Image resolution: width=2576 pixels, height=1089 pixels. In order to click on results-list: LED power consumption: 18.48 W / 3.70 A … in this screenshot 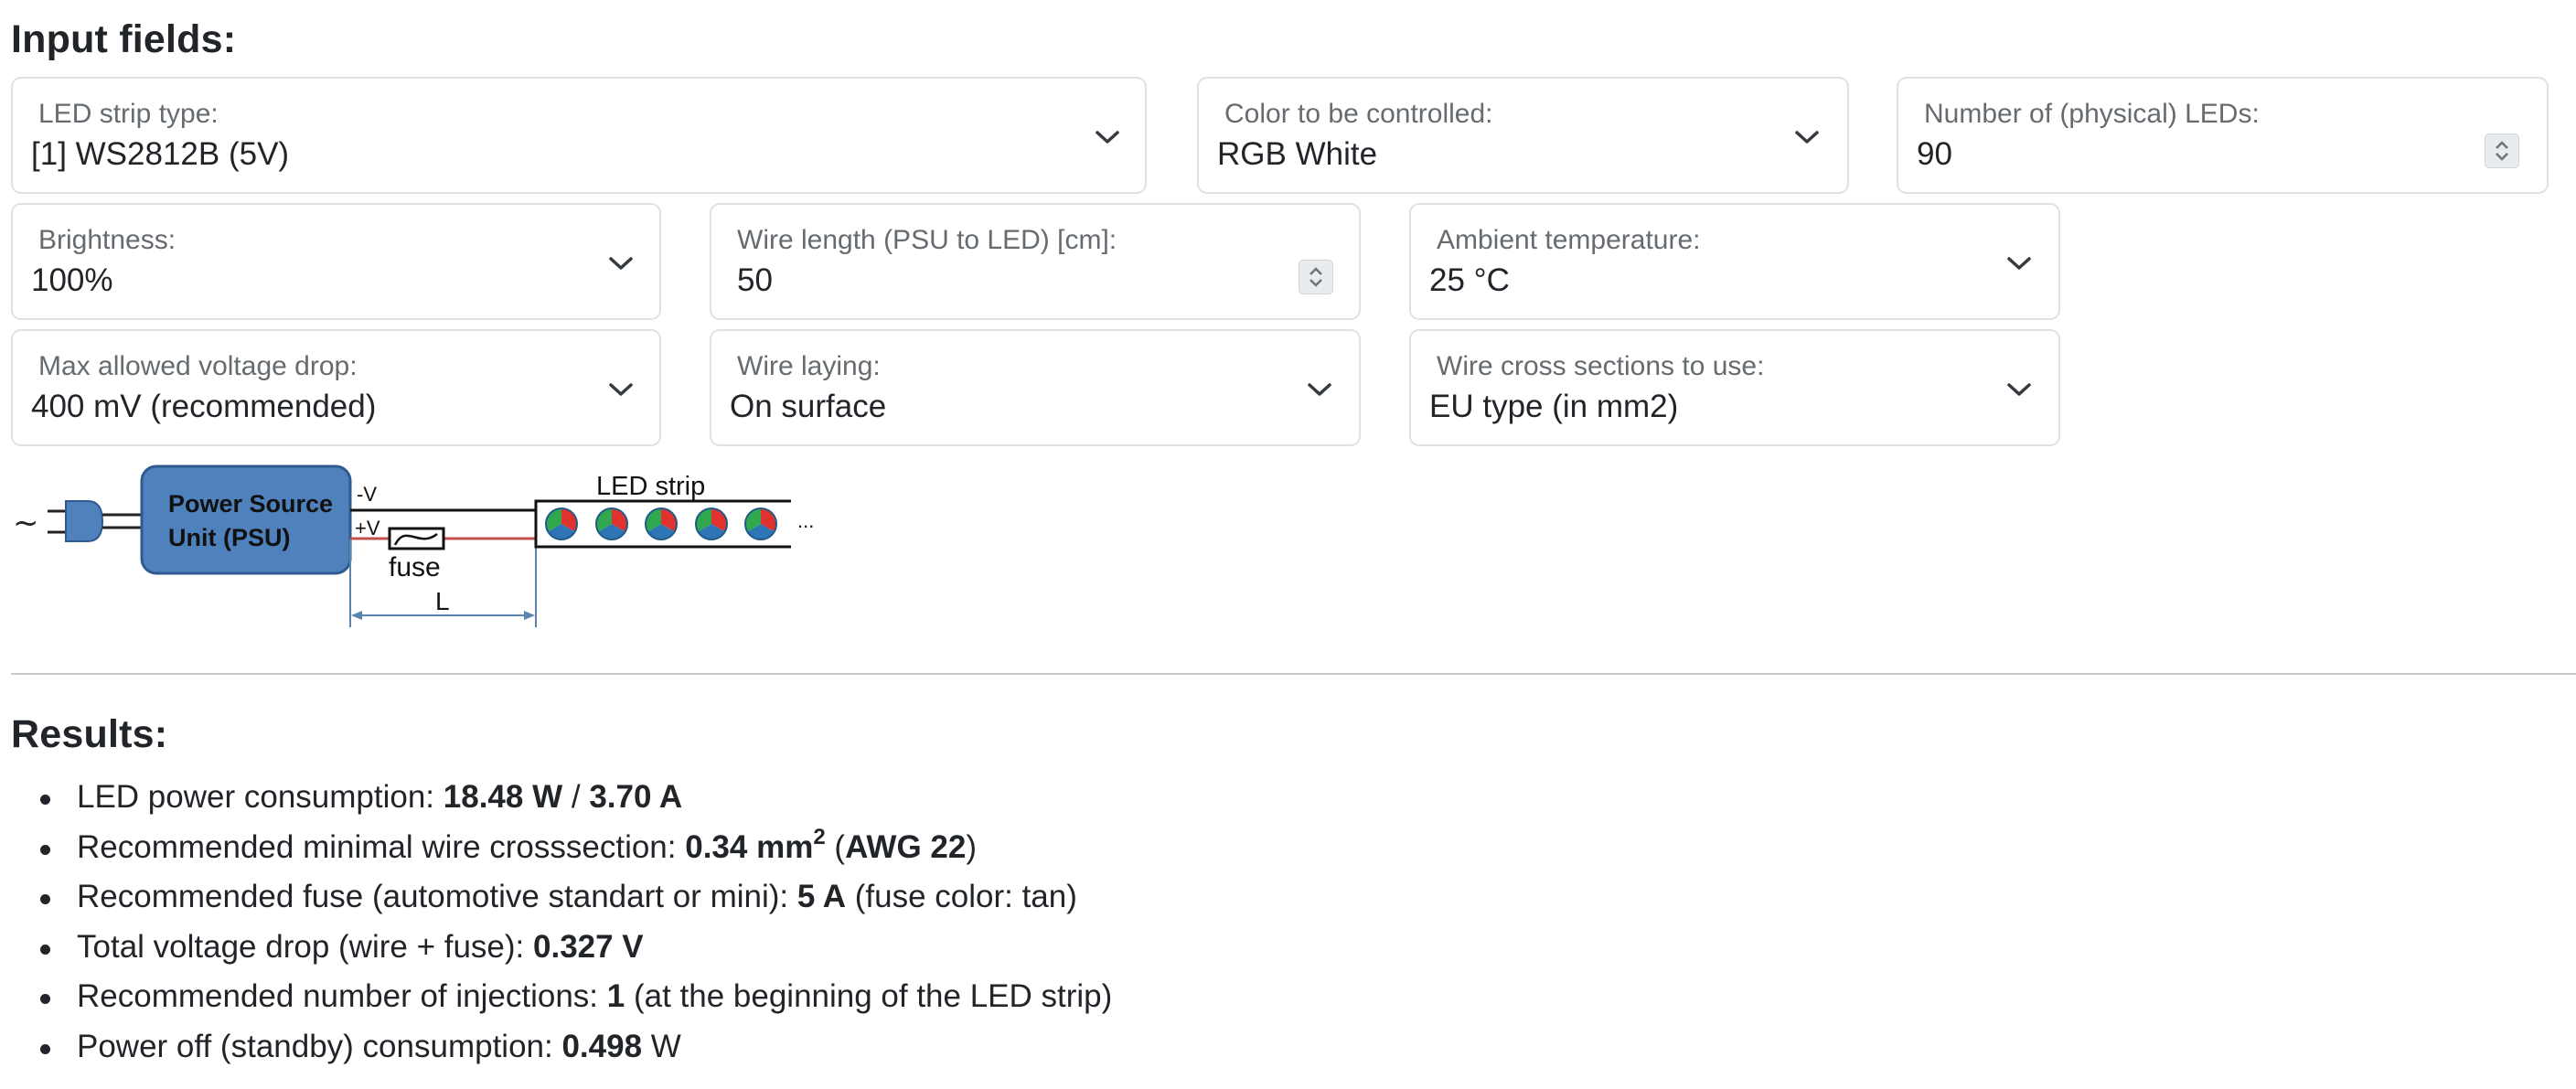, I will do `click(561, 922)`.